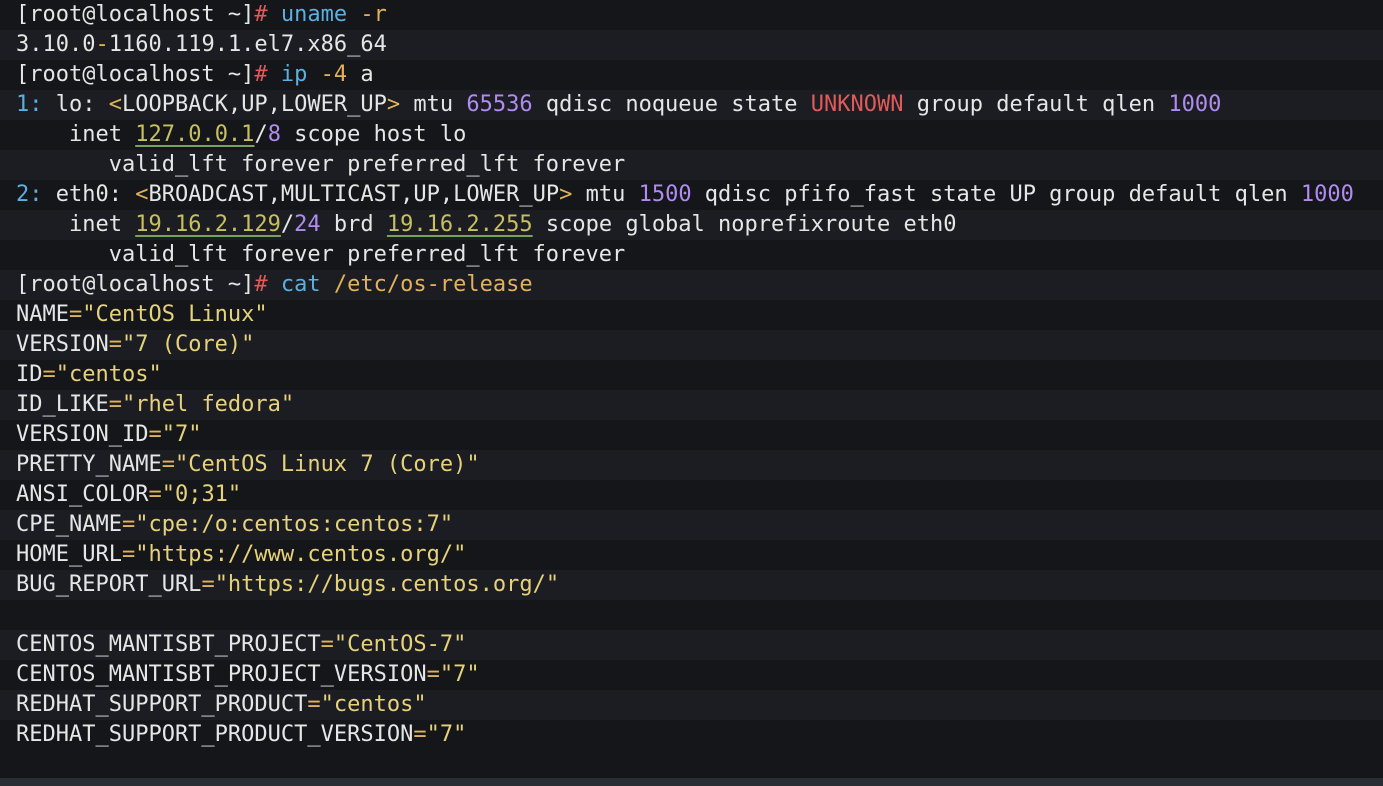  I want to click on terminal-line: ANSI_COLOR="0;31", so click(128, 495).